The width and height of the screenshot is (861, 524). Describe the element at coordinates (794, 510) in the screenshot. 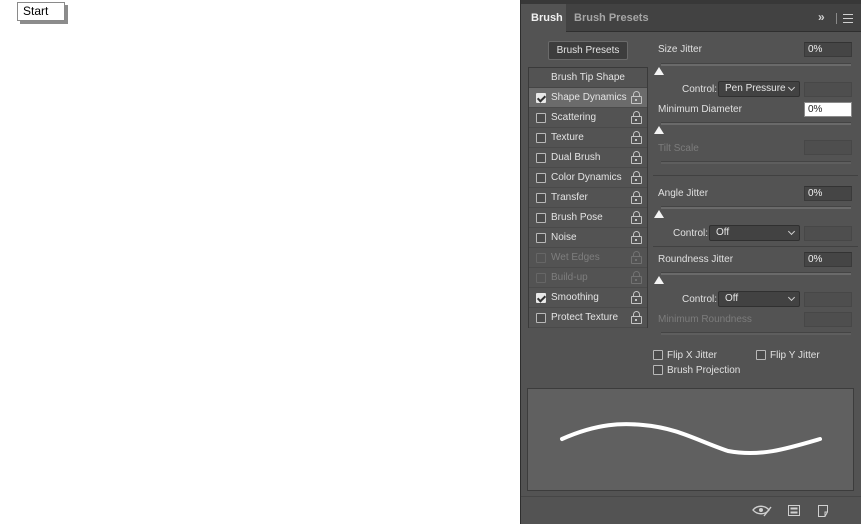

I see `brush-panel-icon` at that location.